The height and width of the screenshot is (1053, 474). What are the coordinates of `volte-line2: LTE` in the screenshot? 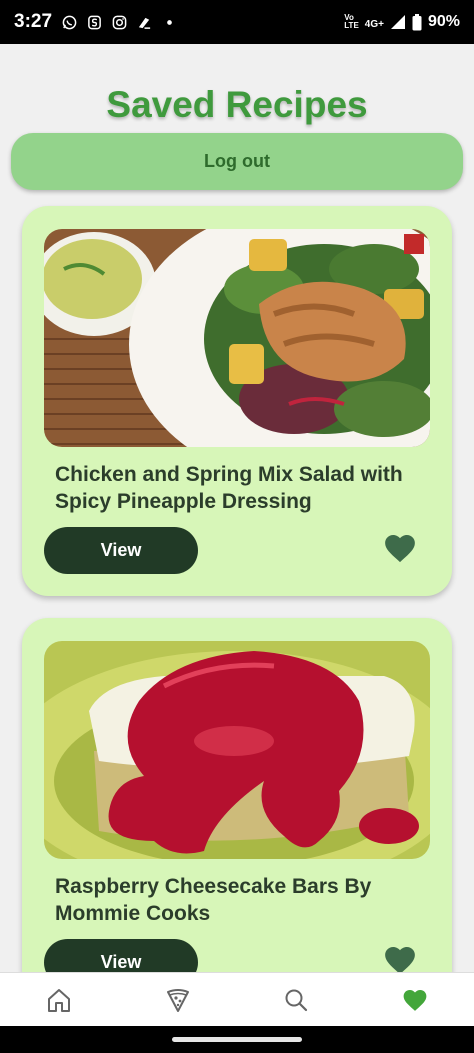 It's located at (351, 25).